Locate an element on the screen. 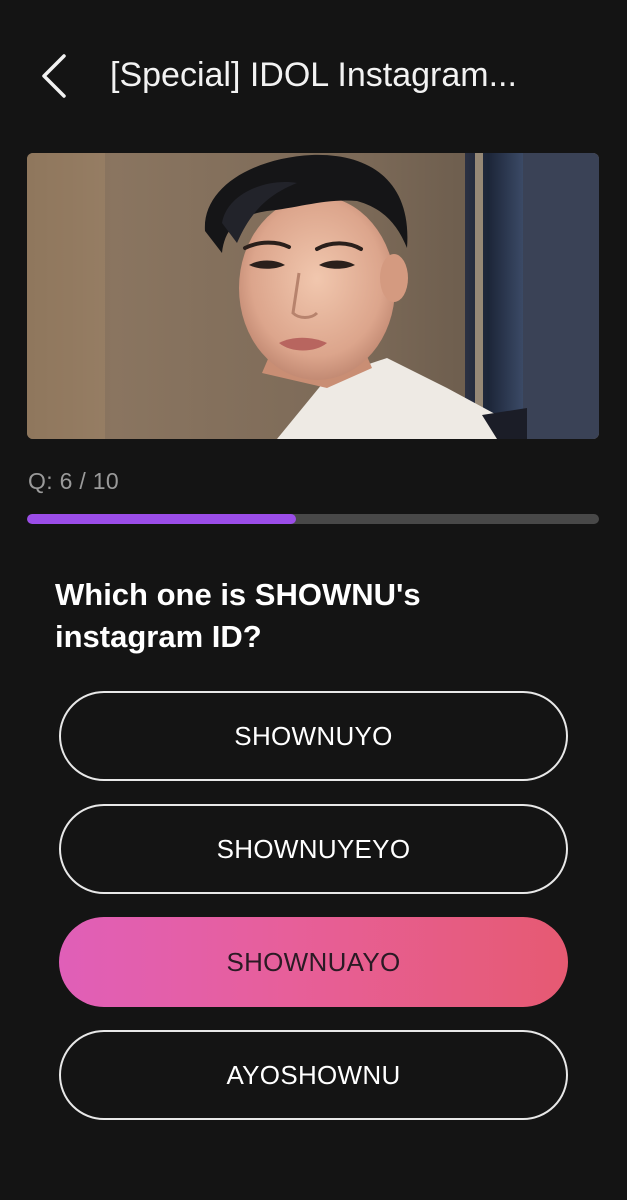  answer-option: AYOSHOWNU is located at coordinates (313, 1075).